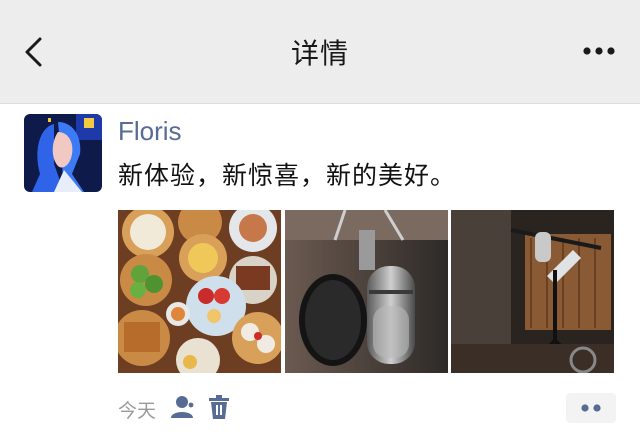 The image size is (640, 444). I want to click on person-icon, so click(183, 407).